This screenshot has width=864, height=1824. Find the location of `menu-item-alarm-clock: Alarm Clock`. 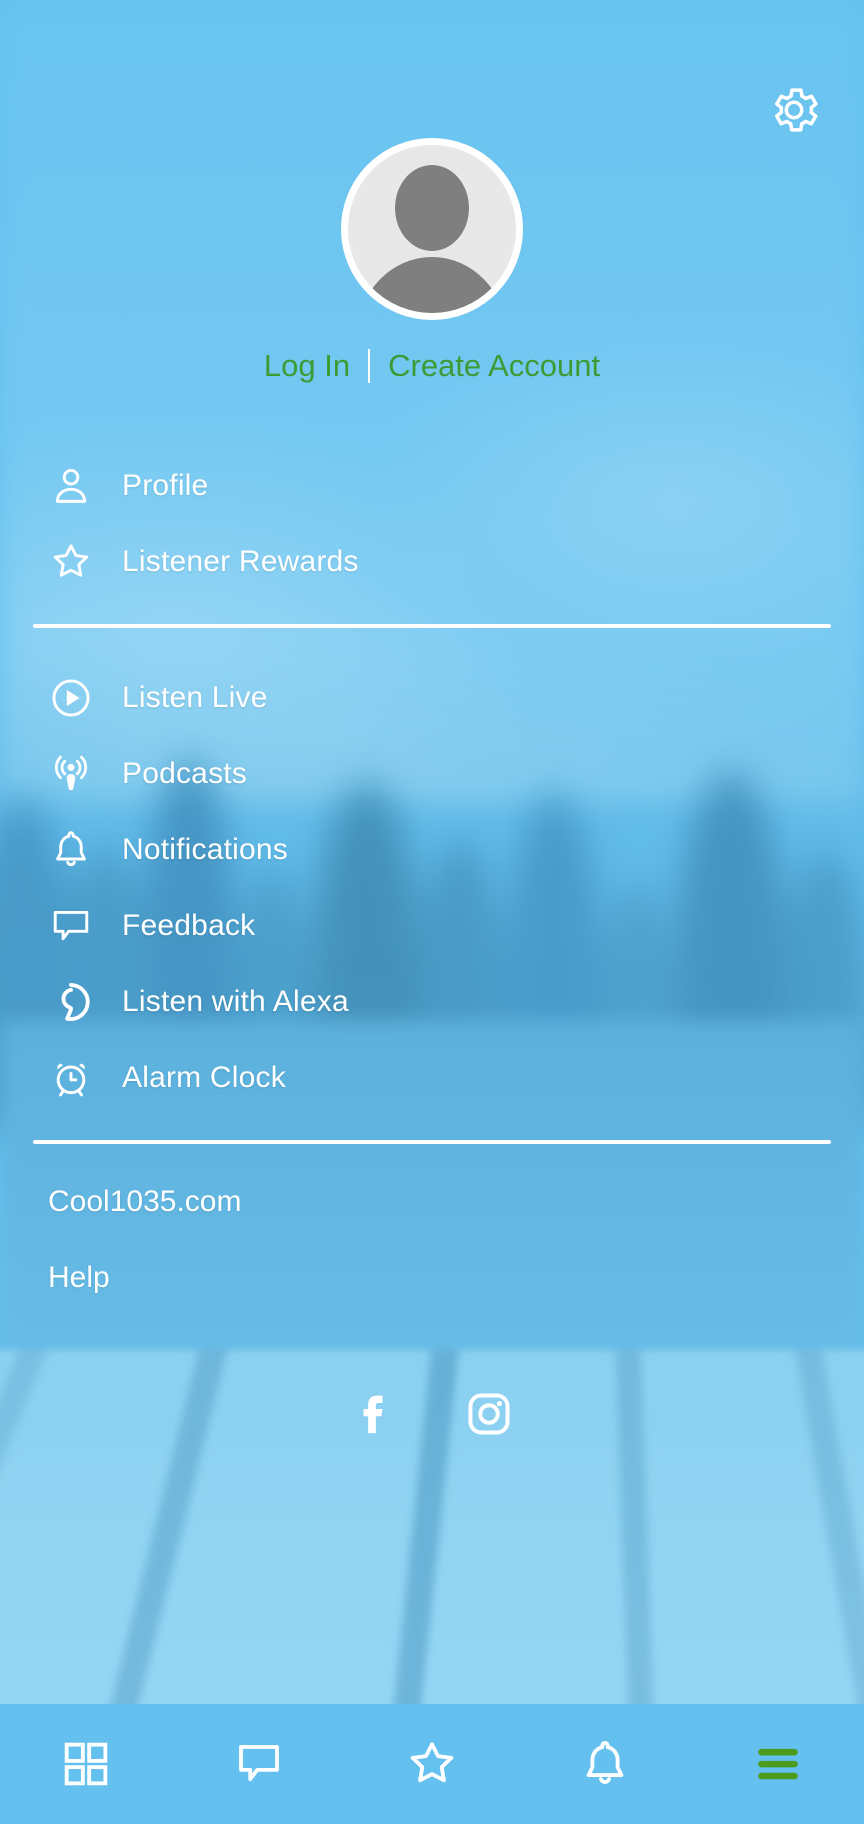

menu-item-alarm-clock: Alarm Clock is located at coordinates (432, 1078).